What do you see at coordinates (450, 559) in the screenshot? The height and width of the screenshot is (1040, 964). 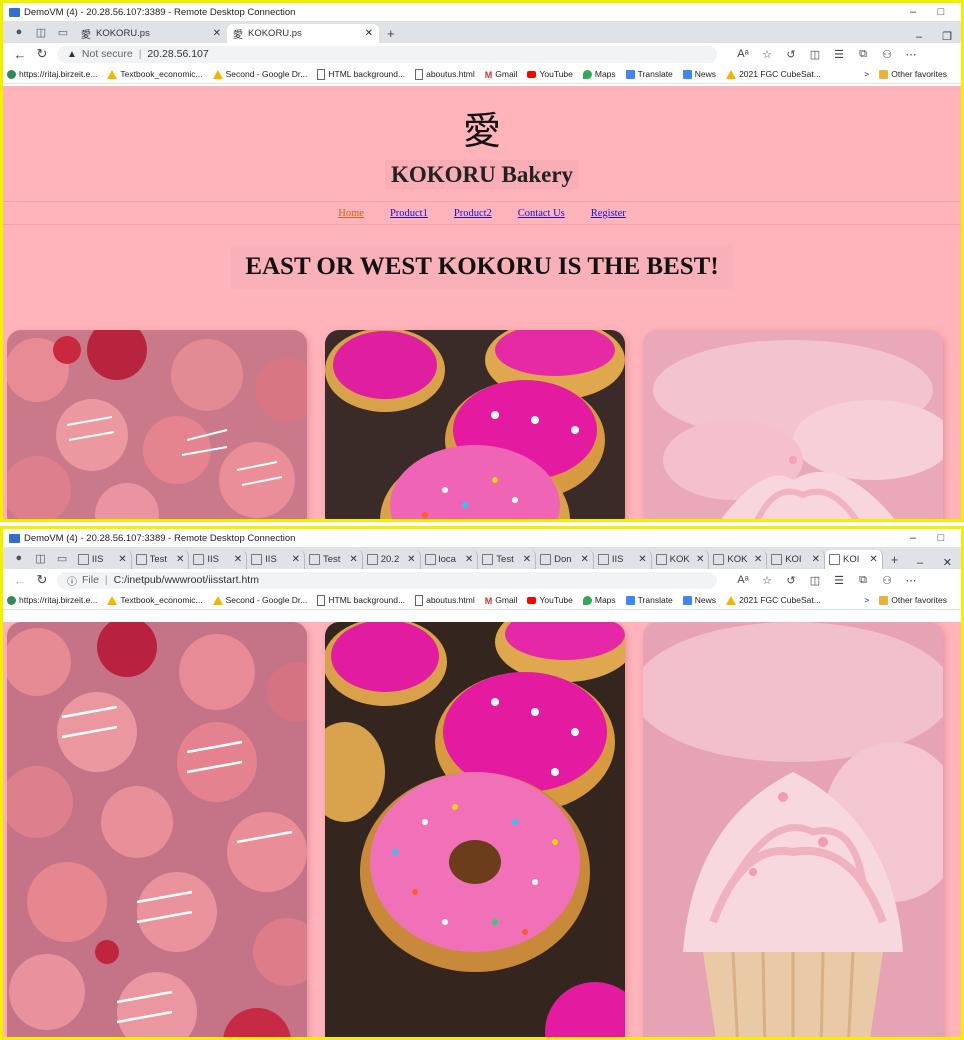 I see `browser-tab: loca ✕` at bounding box center [450, 559].